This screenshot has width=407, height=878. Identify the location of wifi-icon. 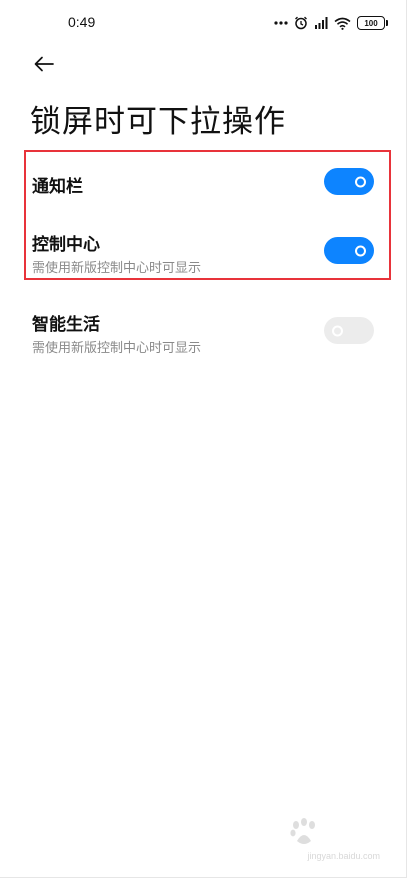
(342, 23).